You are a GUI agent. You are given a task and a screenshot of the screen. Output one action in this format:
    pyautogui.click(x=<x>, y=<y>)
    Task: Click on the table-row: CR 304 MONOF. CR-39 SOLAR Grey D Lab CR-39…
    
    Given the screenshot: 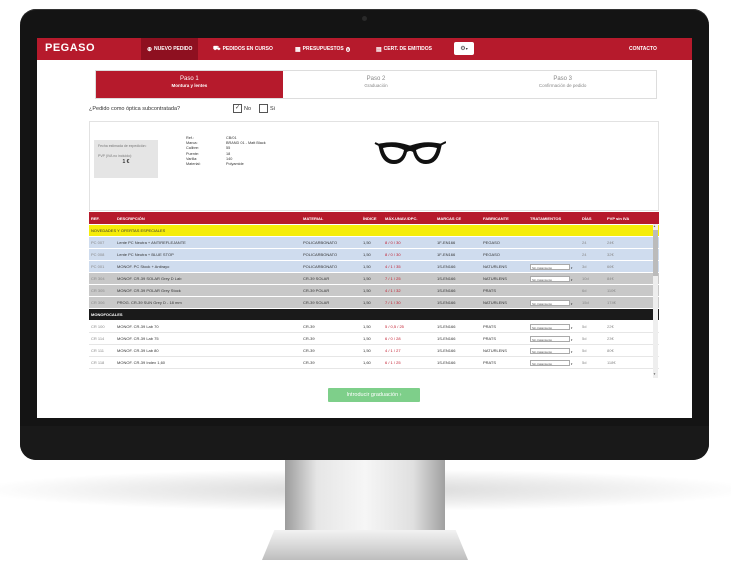 What is the action you would take?
    pyautogui.click(x=374, y=279)
    